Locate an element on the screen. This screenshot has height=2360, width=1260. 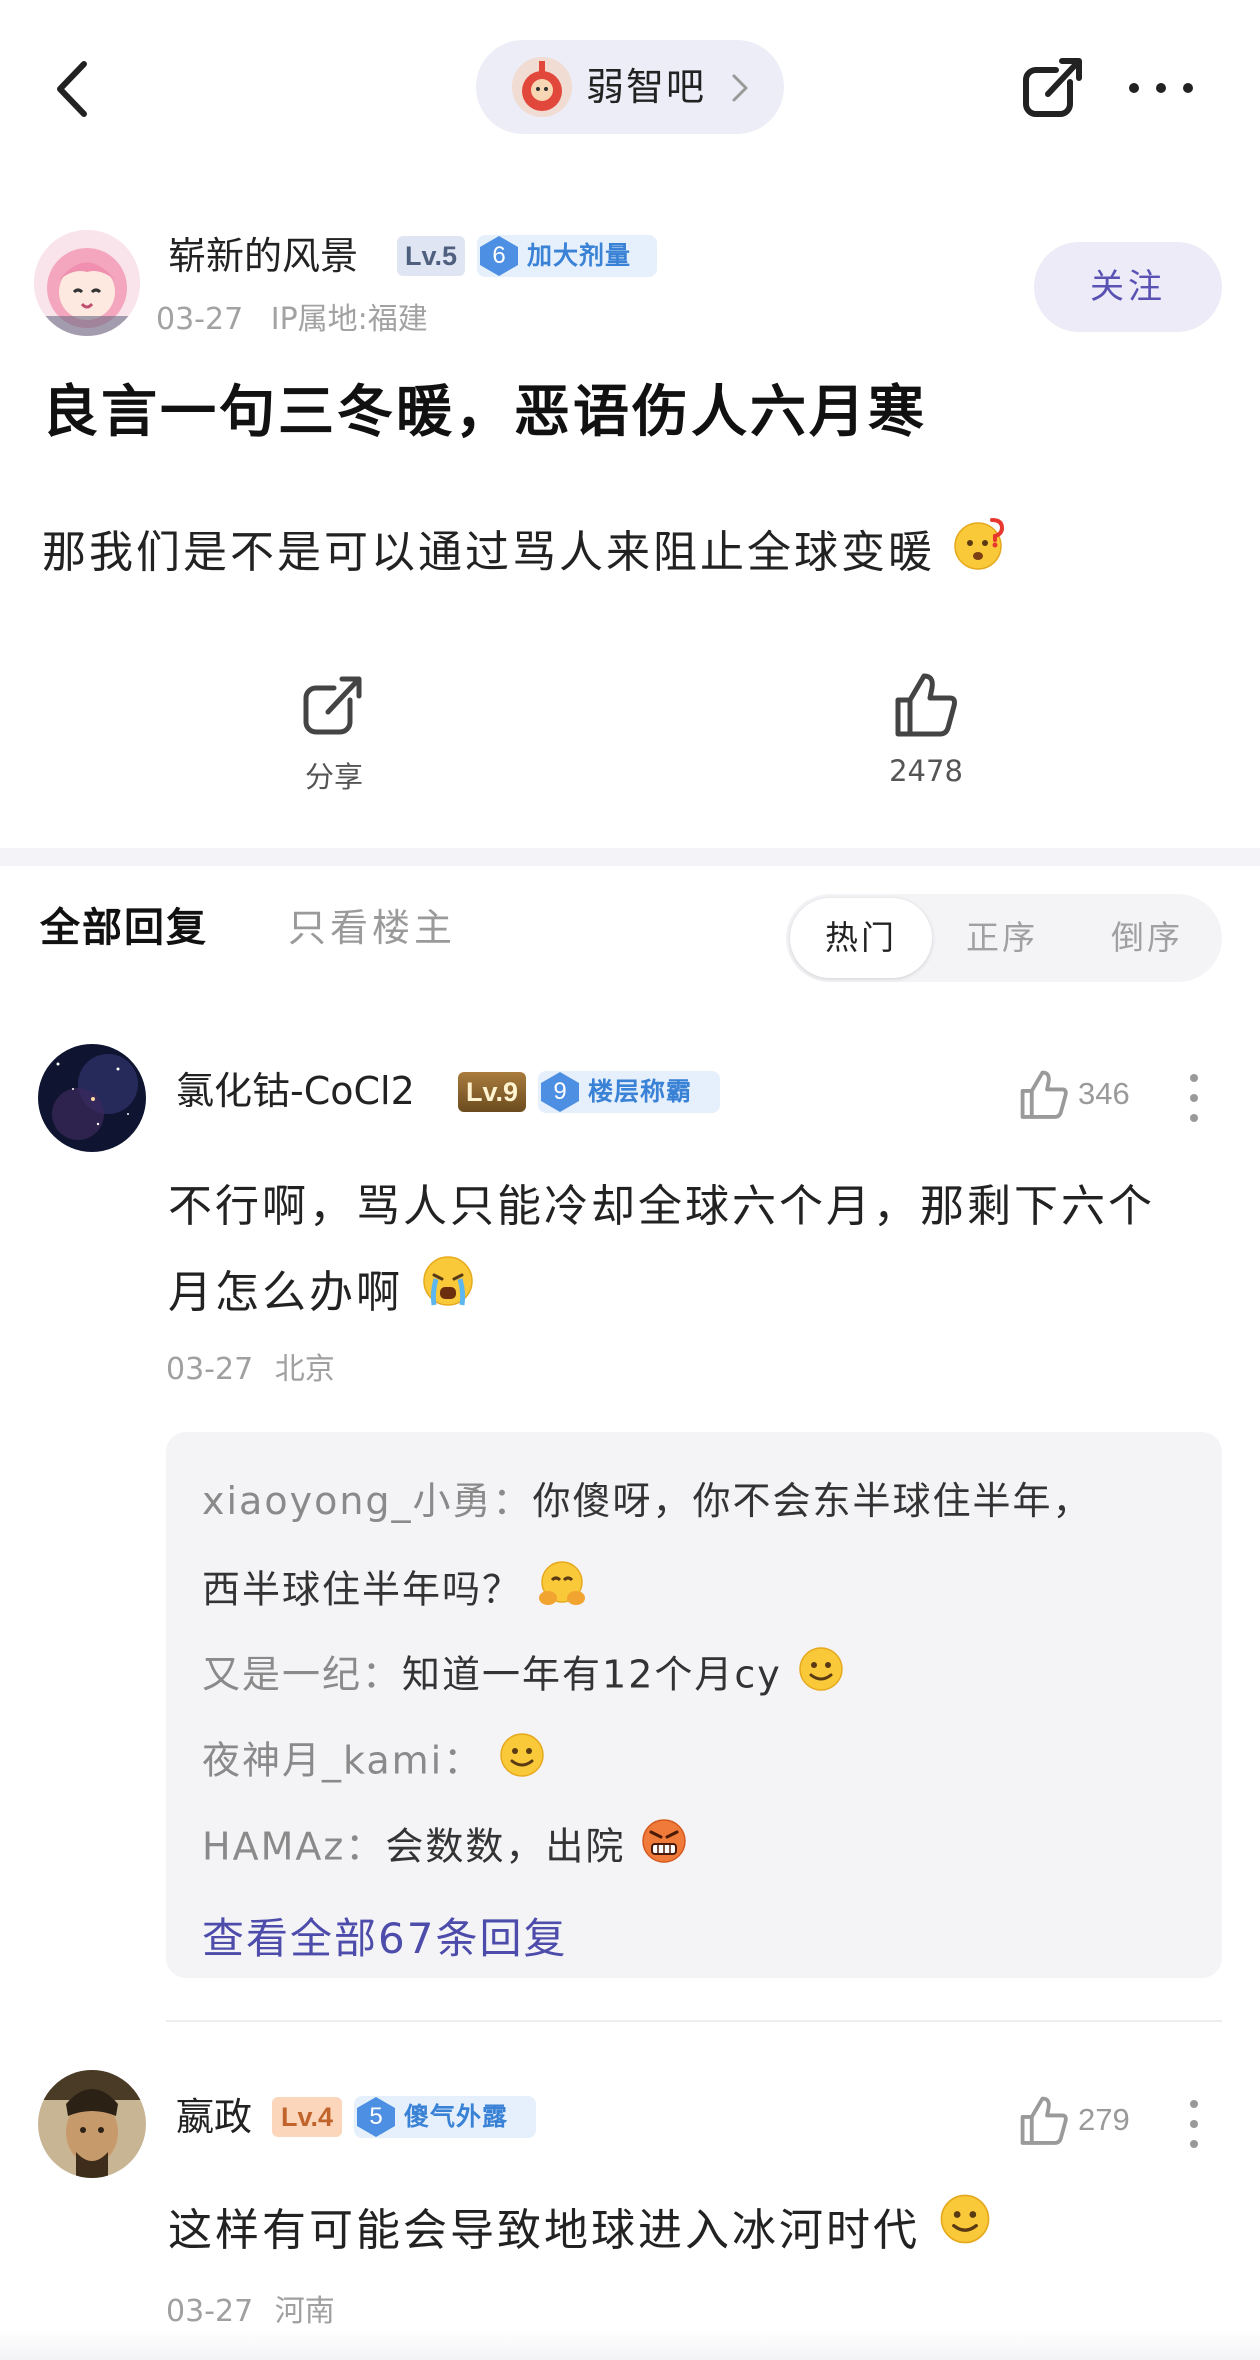
forum-avatar is located at coordinates (542, 87).